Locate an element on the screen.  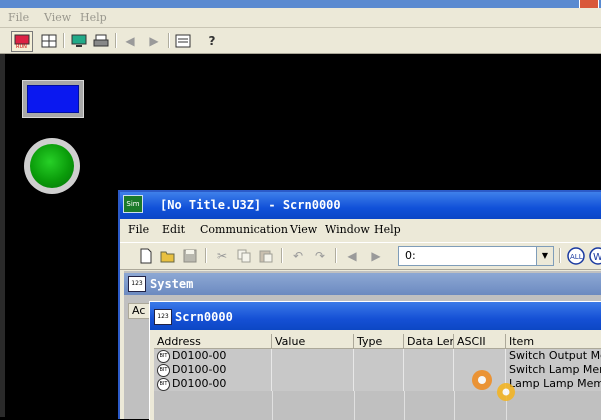
scrn-window-icon: 123 is located at coordinates (163, 317).